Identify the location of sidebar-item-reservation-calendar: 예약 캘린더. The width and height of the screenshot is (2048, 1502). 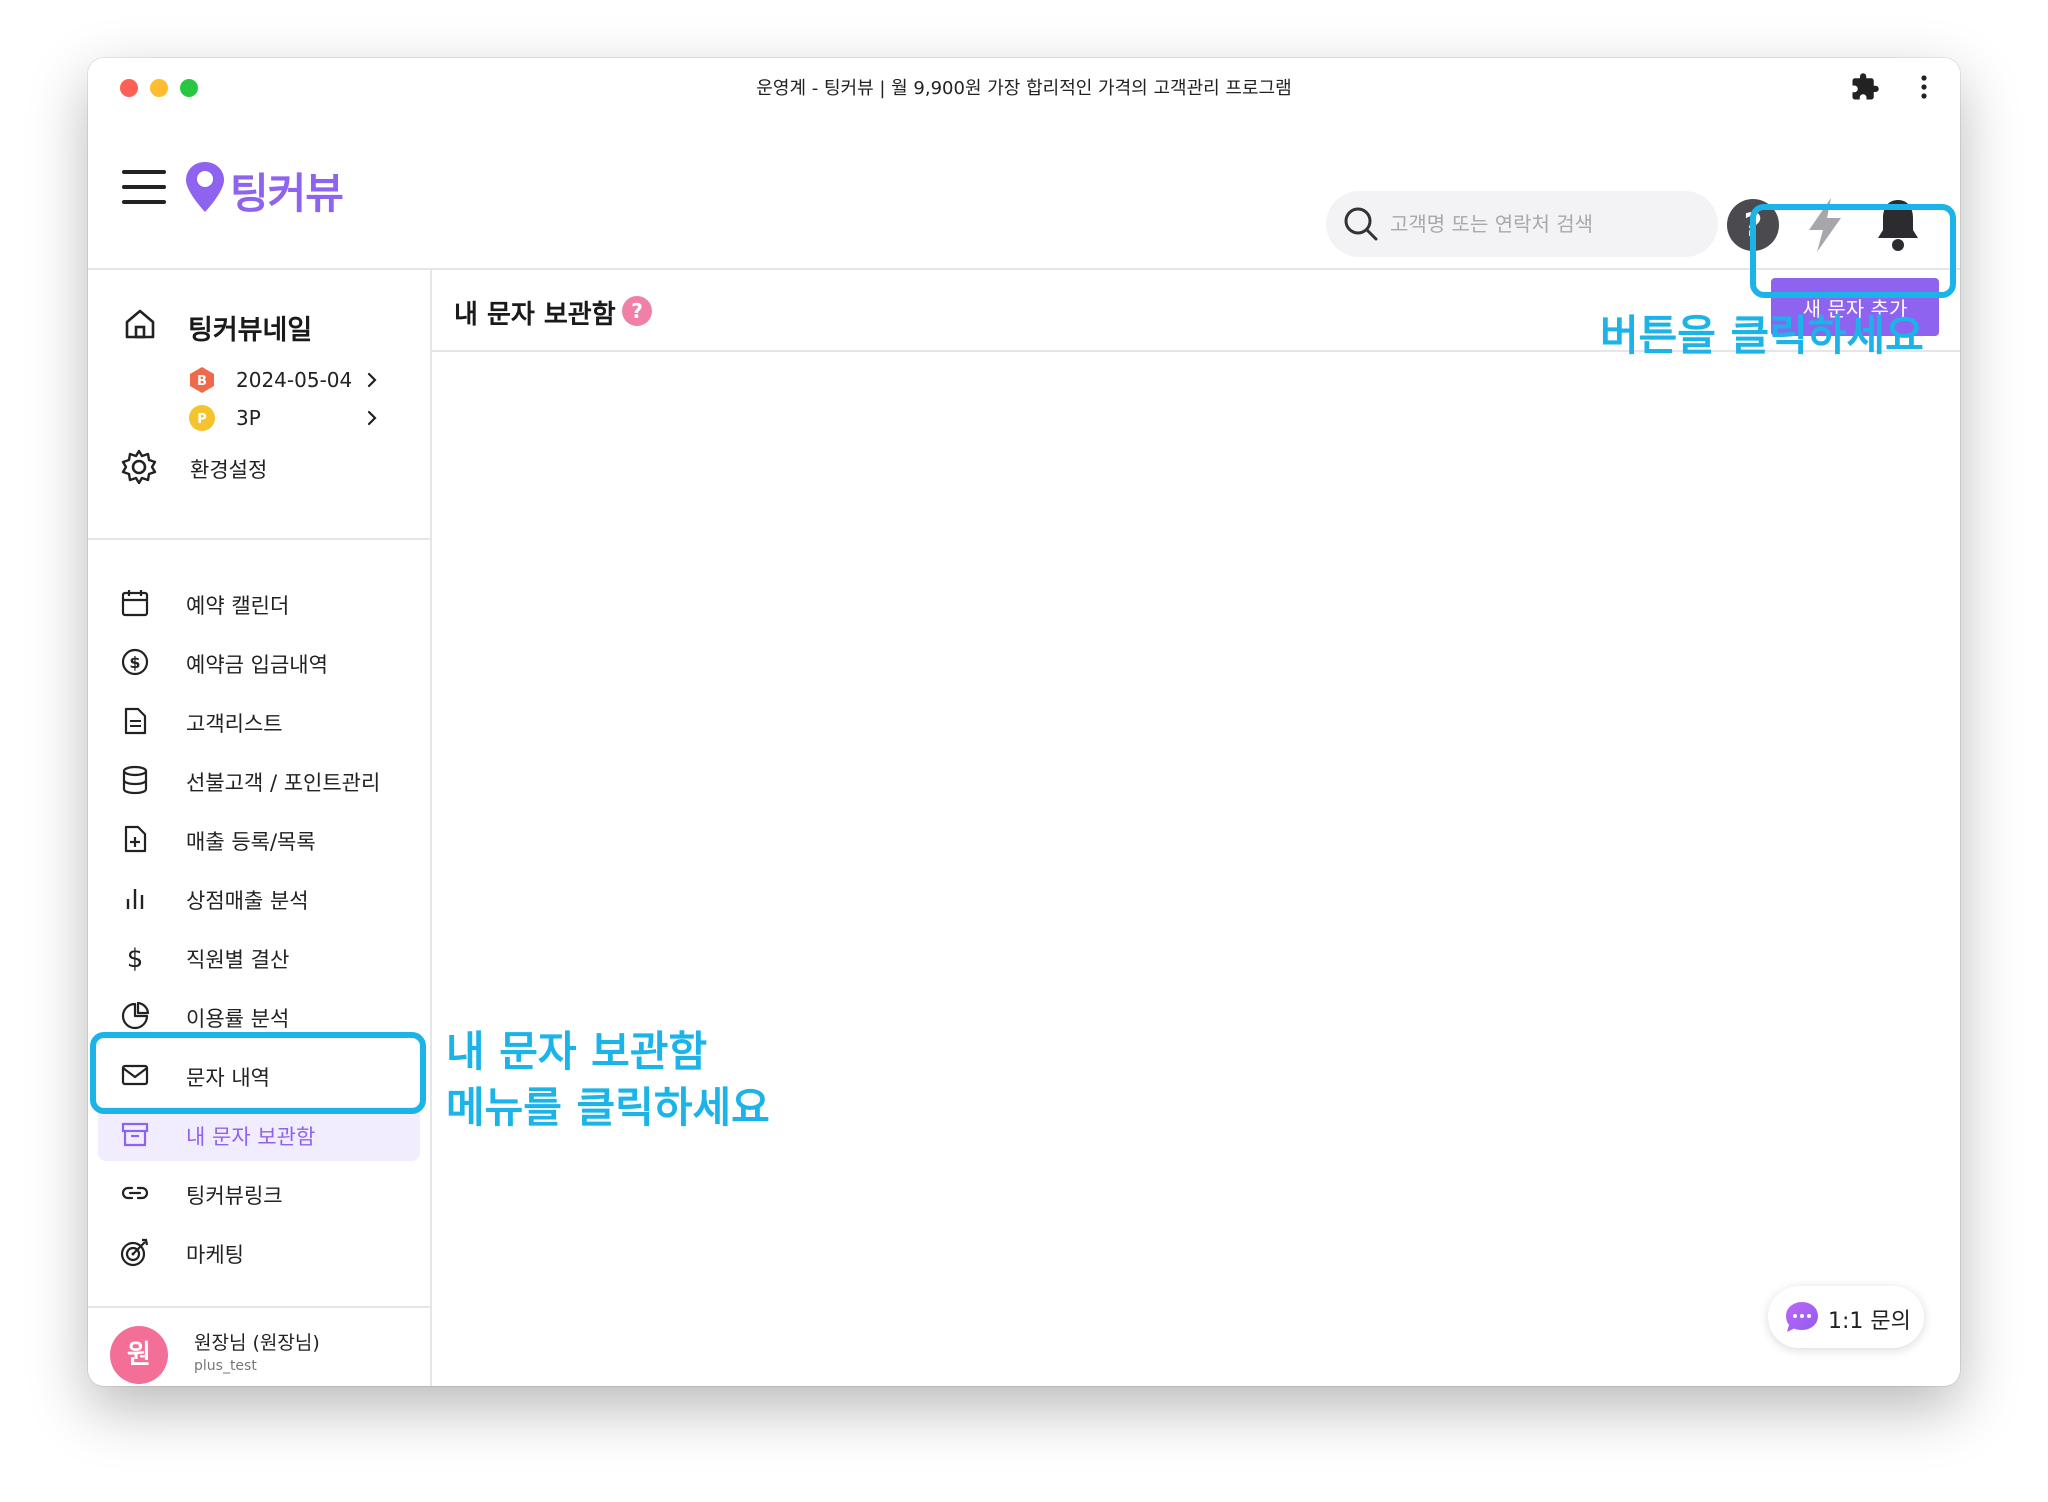
(259, 603).